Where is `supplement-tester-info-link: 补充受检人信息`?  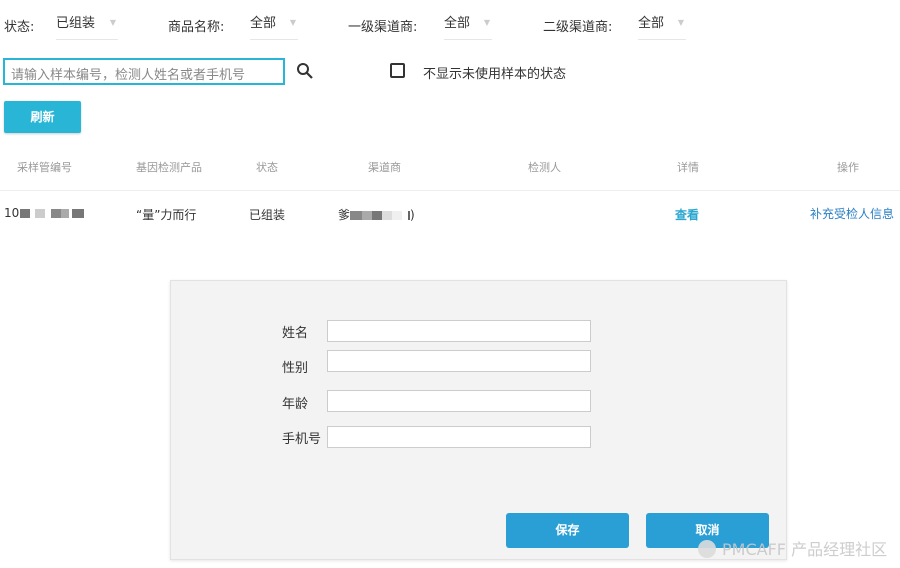
supplement-tester-info-link: 补充受检人信息 is located at coordinates (852, 213).